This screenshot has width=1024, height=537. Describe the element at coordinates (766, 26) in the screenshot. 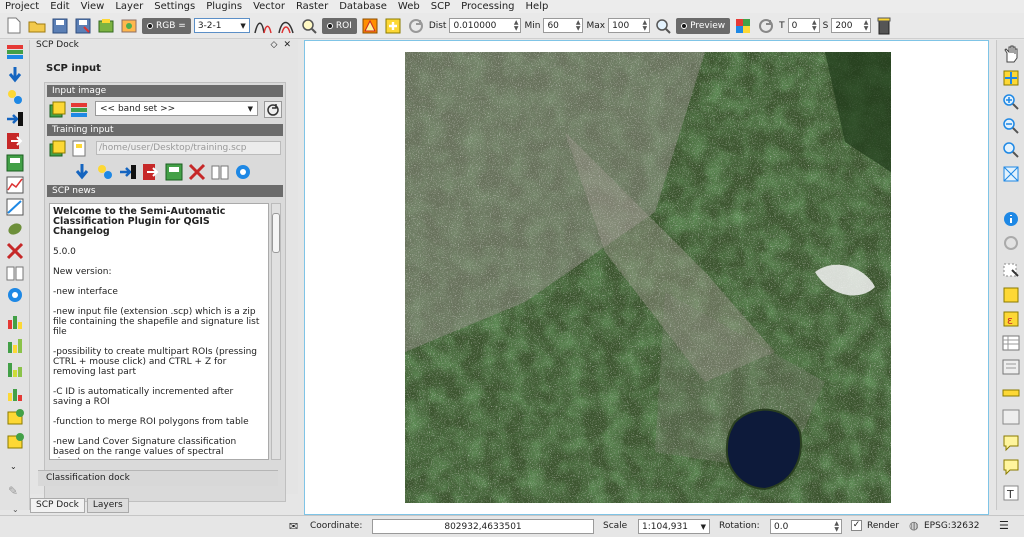

I see `redo-preview-icon` at that location.